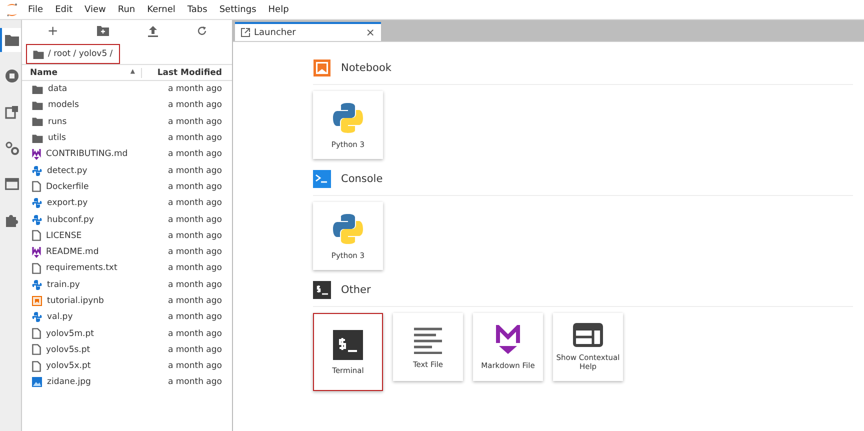 Image resolution: width=864 pixels, height=431 pixels. What do you see at coordinates (80, 54) in the screenshot?
I see `path-text: / root / yolov5 /` at bounding box center [80, 54].